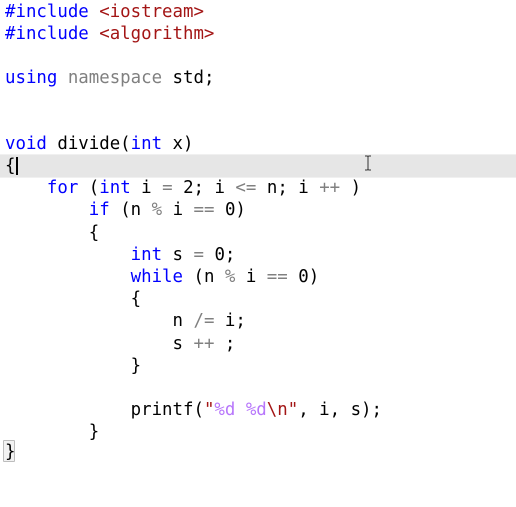 The height and width of the screenshot is (507, 516). I want to click on code-line-8-current: {, so click(258, 166).